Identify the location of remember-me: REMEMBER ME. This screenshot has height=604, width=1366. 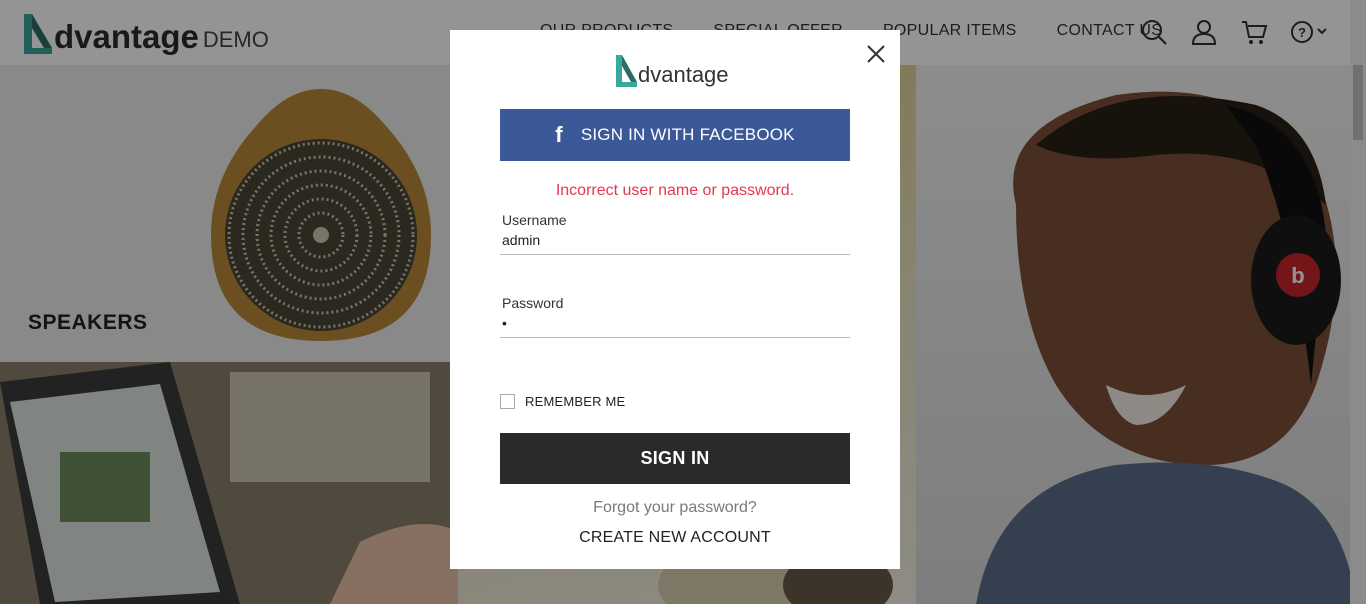
(562, 401).